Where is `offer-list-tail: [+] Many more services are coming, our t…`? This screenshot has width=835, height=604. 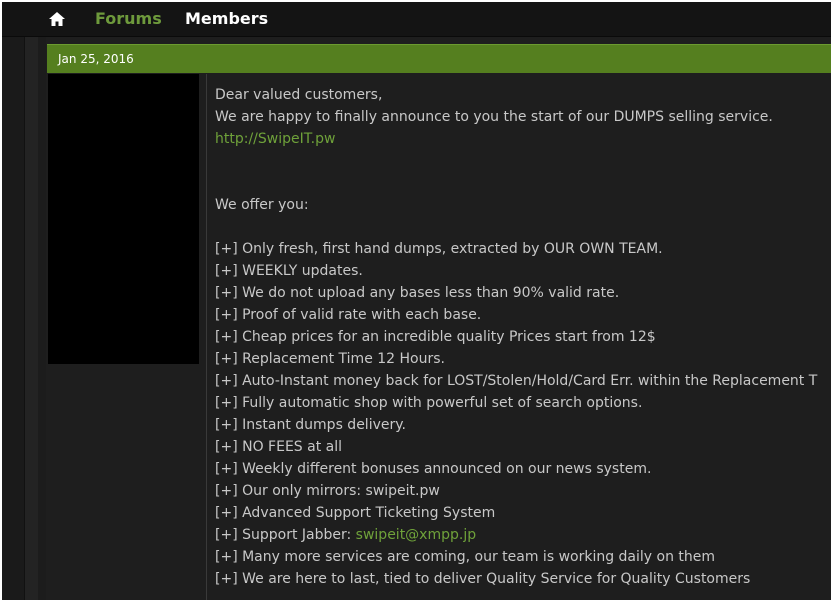 offer-list-tail: [+] Many more services are coming, our t… is located at coordinates (523, 568).